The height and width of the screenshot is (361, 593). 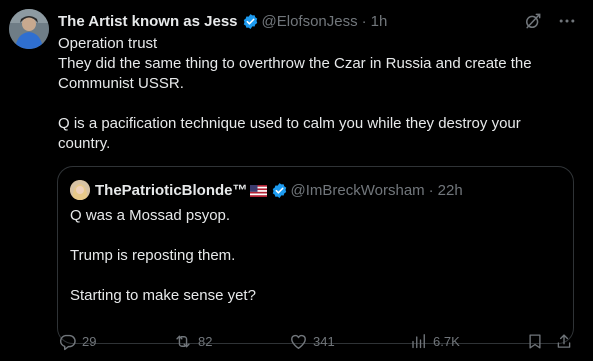 I want to click on views-button: 6.7K, so click(x=435, y=341).